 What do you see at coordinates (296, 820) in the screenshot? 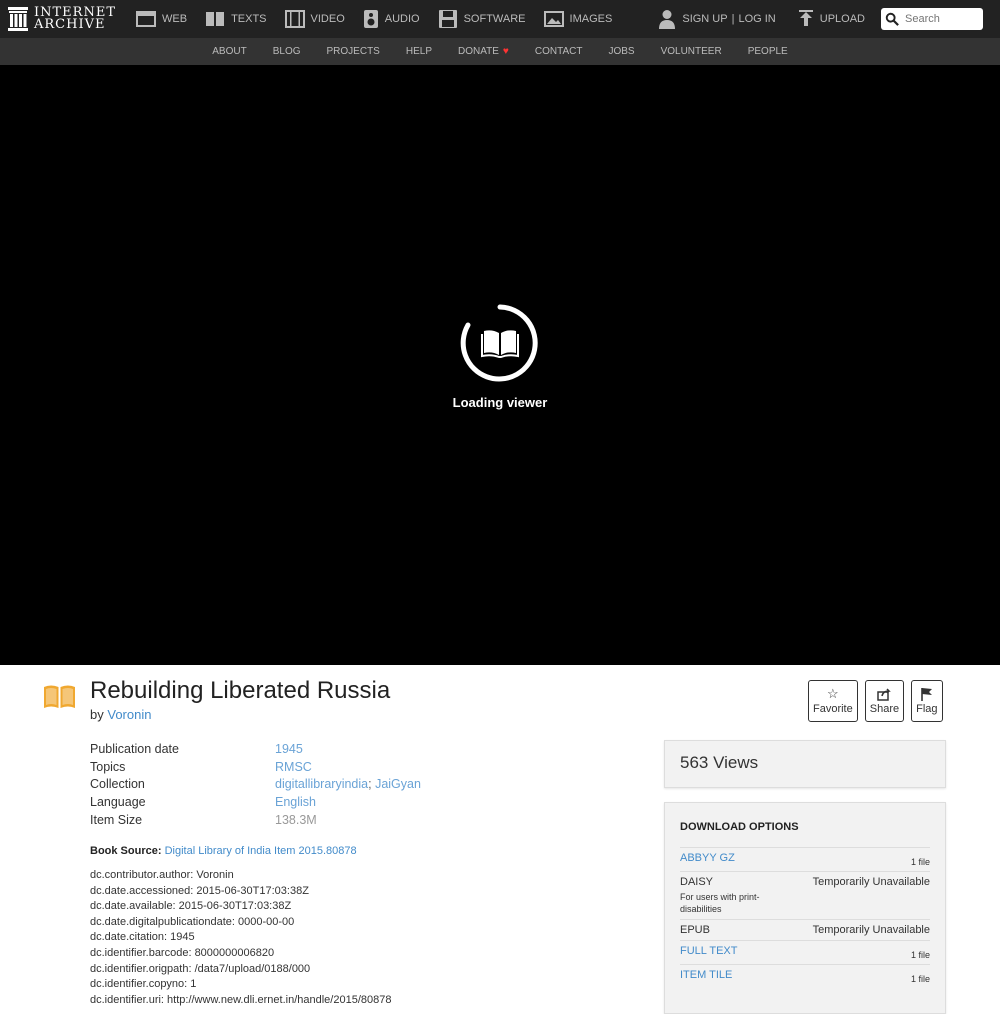
I see `item-size-value: 138.3M` at bounding box center [296, 820].